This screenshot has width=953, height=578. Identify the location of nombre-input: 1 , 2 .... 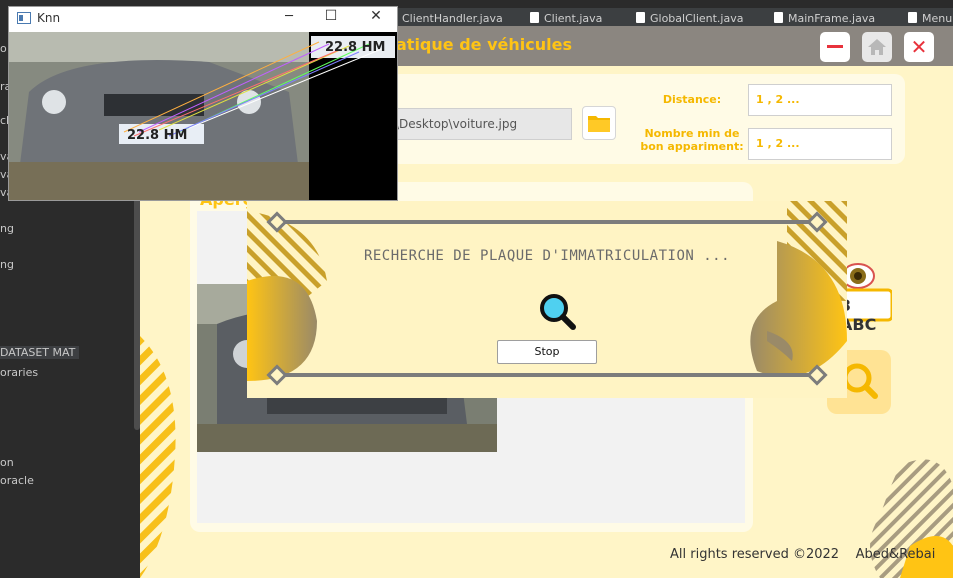
(820, 144).